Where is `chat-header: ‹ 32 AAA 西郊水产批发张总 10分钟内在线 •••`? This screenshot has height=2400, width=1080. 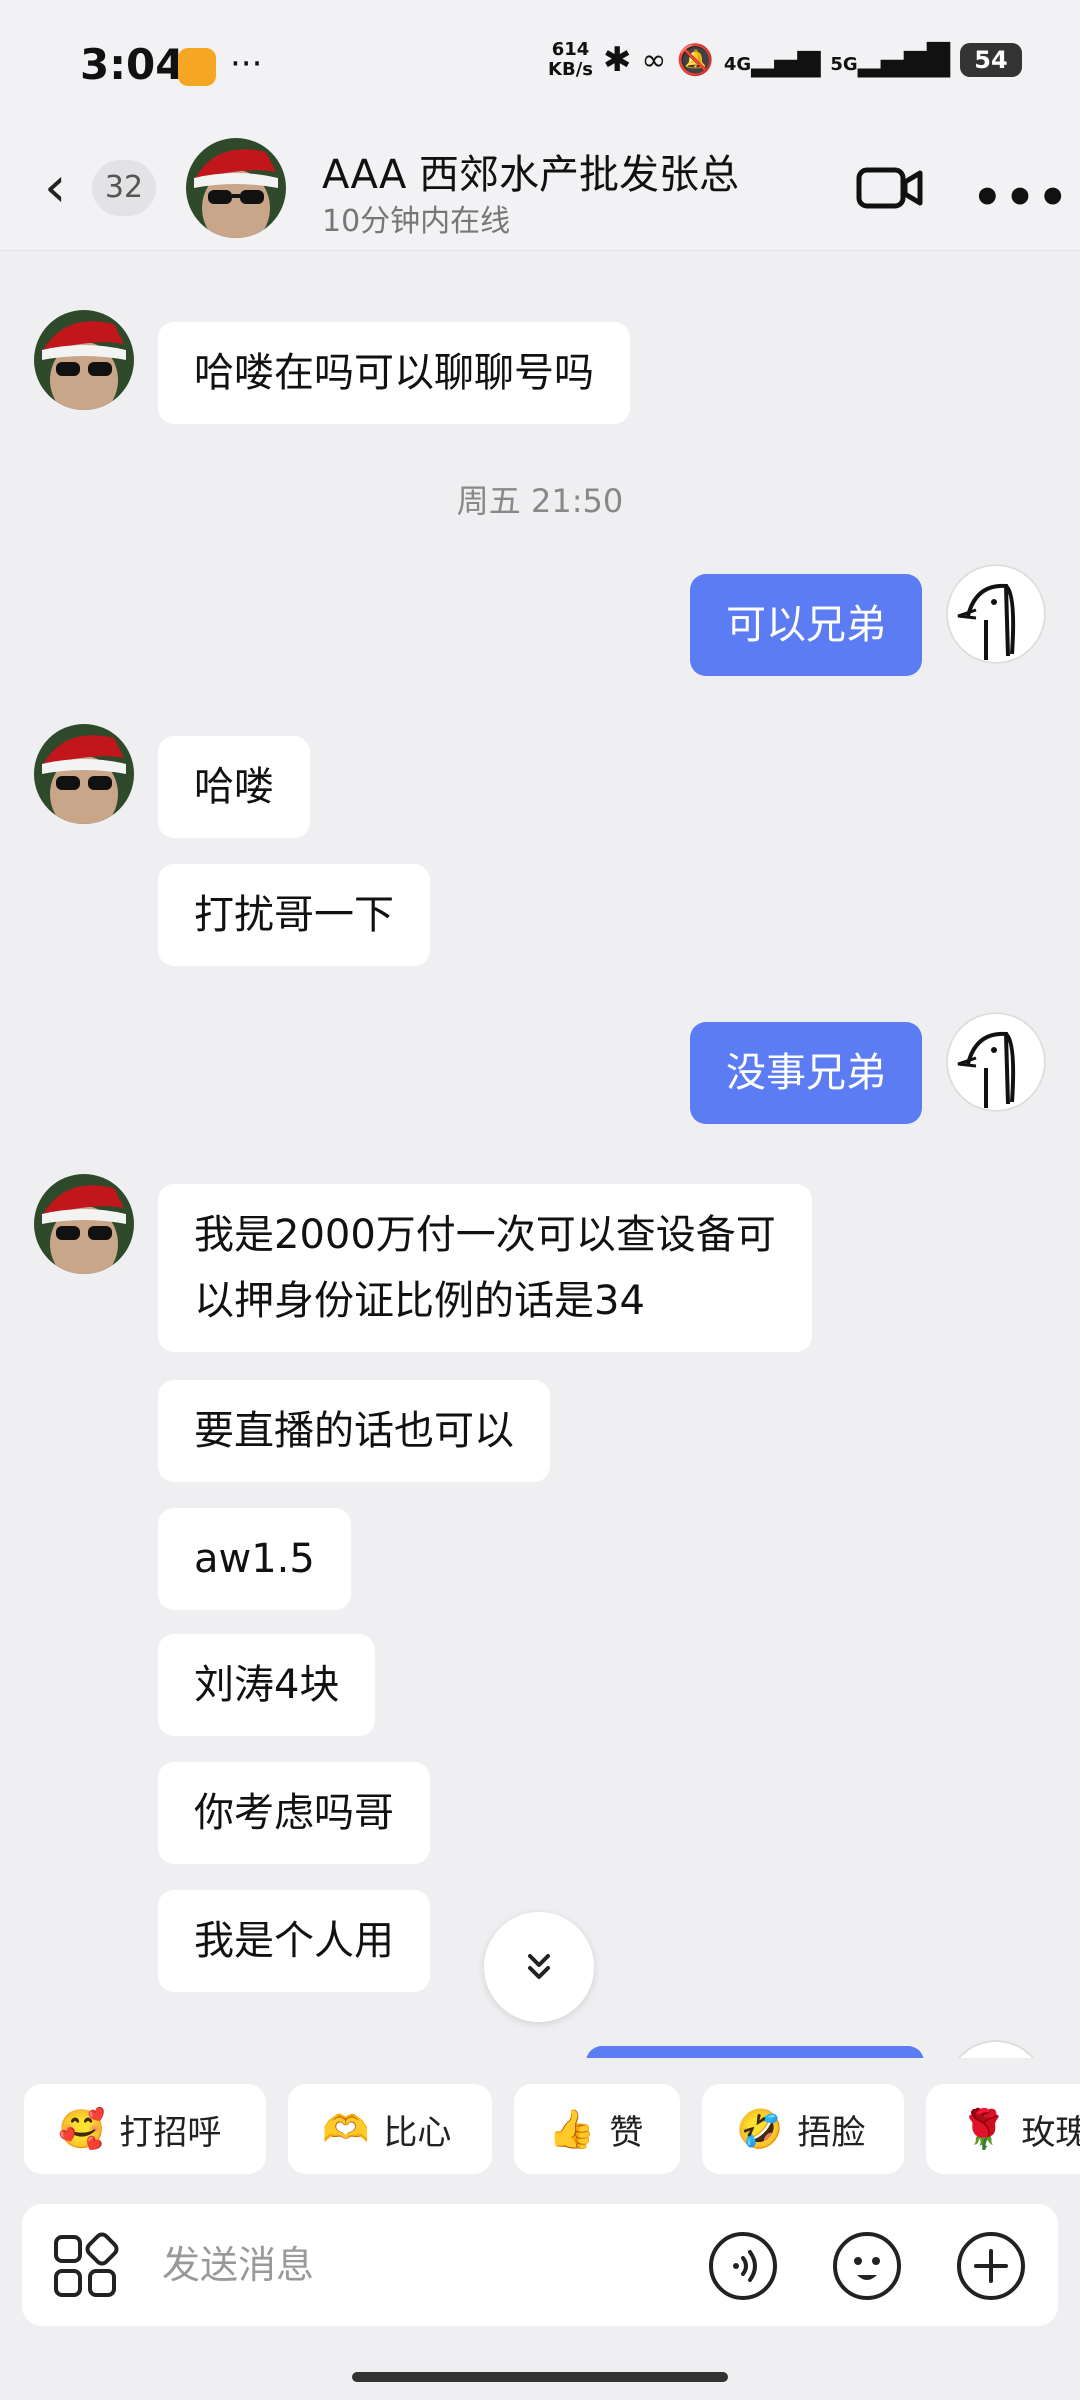
chat-header: ‹ 32 AAA 西郊水产批发张总 10分钟内在线 ••• is located at coordinates (540, 190).